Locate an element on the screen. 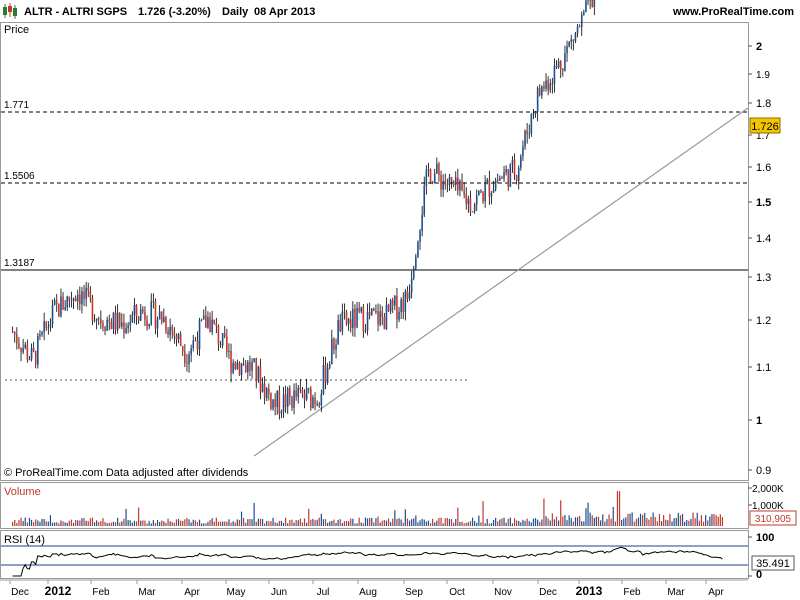 This screenshot has width=800, height=600. rsi-current: 35.491 is located at coordinates (773, 564).